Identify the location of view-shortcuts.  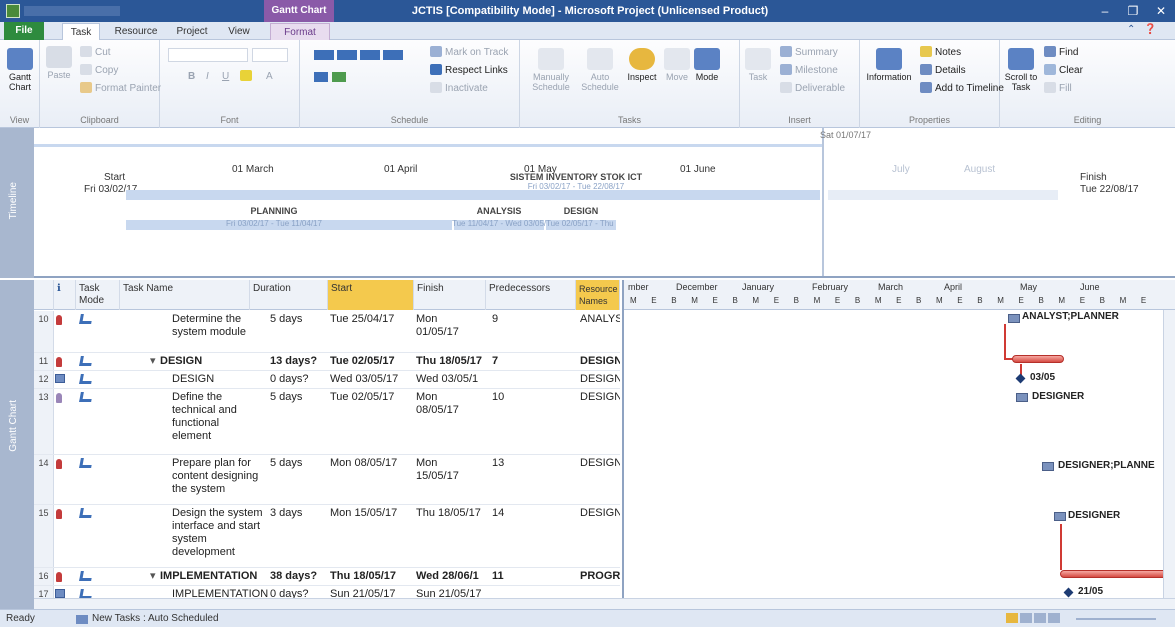
(1036, 619).